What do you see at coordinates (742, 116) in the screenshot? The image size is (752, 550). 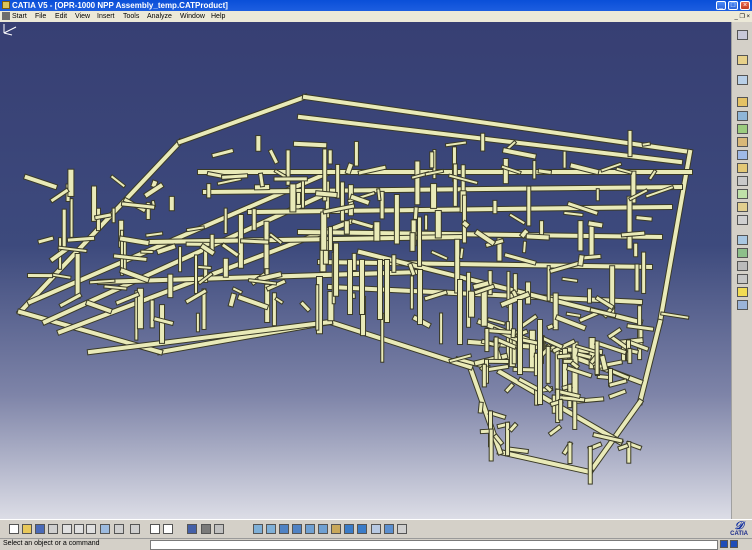 I see `component-icon` at bounding box center [742, 116].